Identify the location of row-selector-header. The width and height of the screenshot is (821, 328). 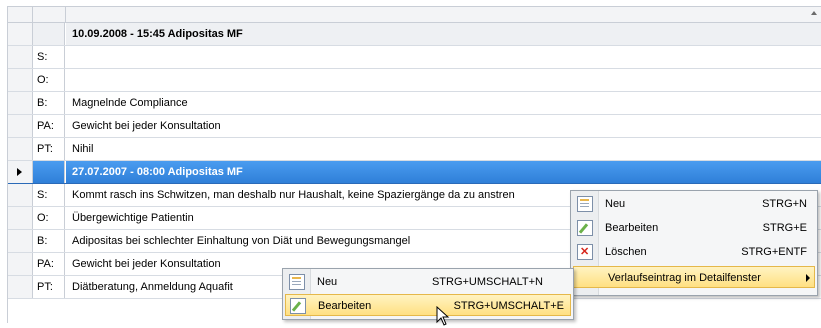
(20, 14).